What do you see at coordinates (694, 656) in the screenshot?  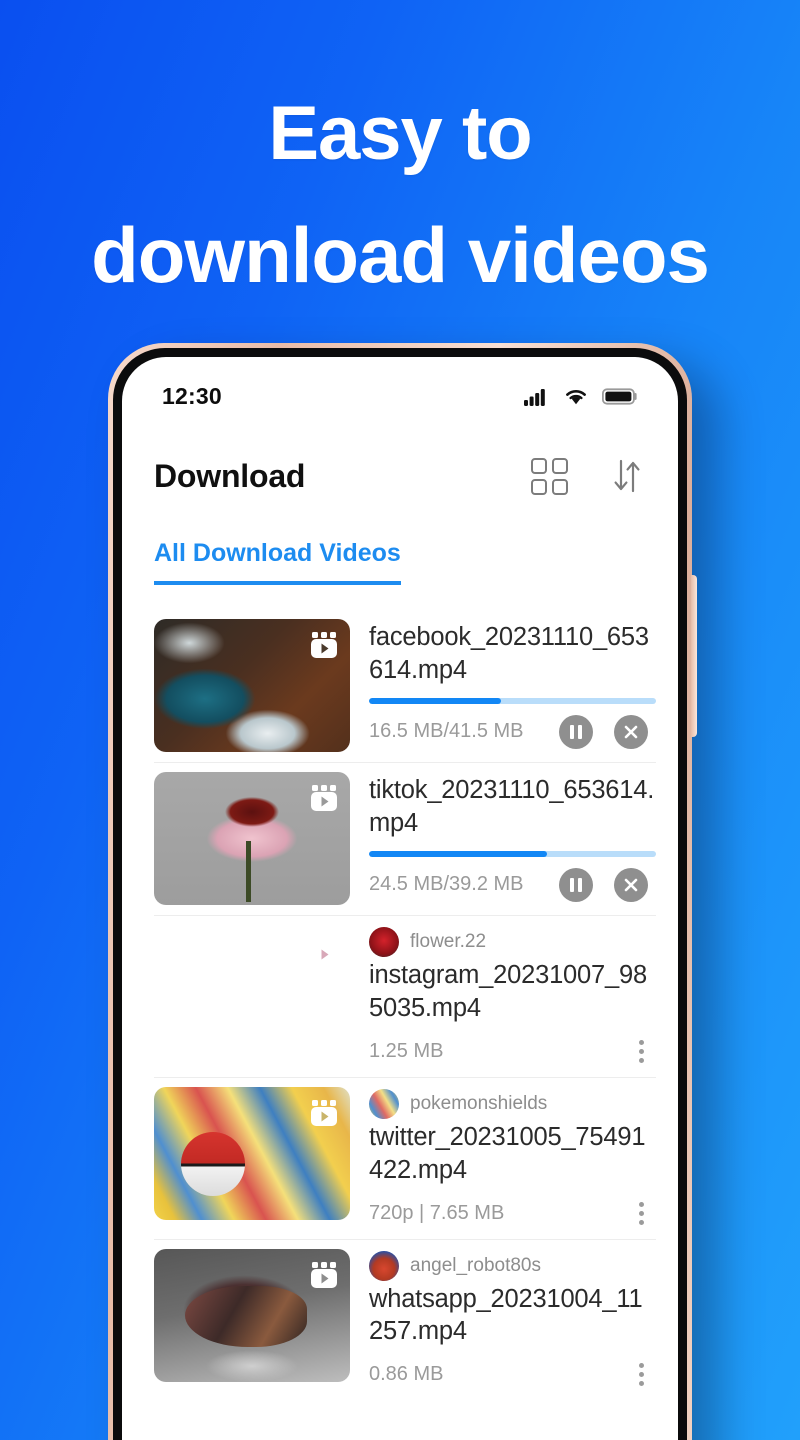 I see `phone-side-button` at bounding box center [694, 656].